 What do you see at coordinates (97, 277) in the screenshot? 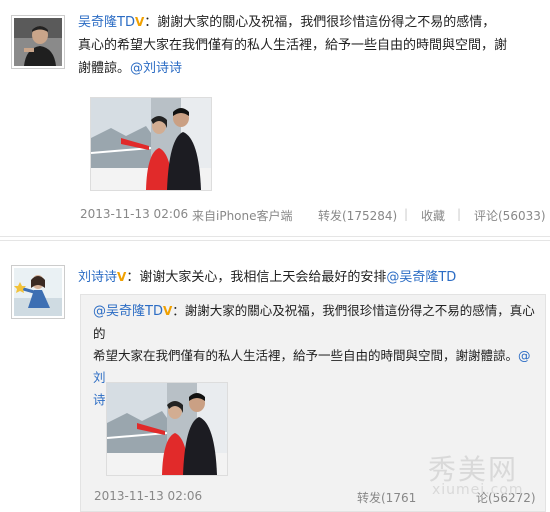
I see `author-name: 刘诗诗` at bounding box center [97, 277].